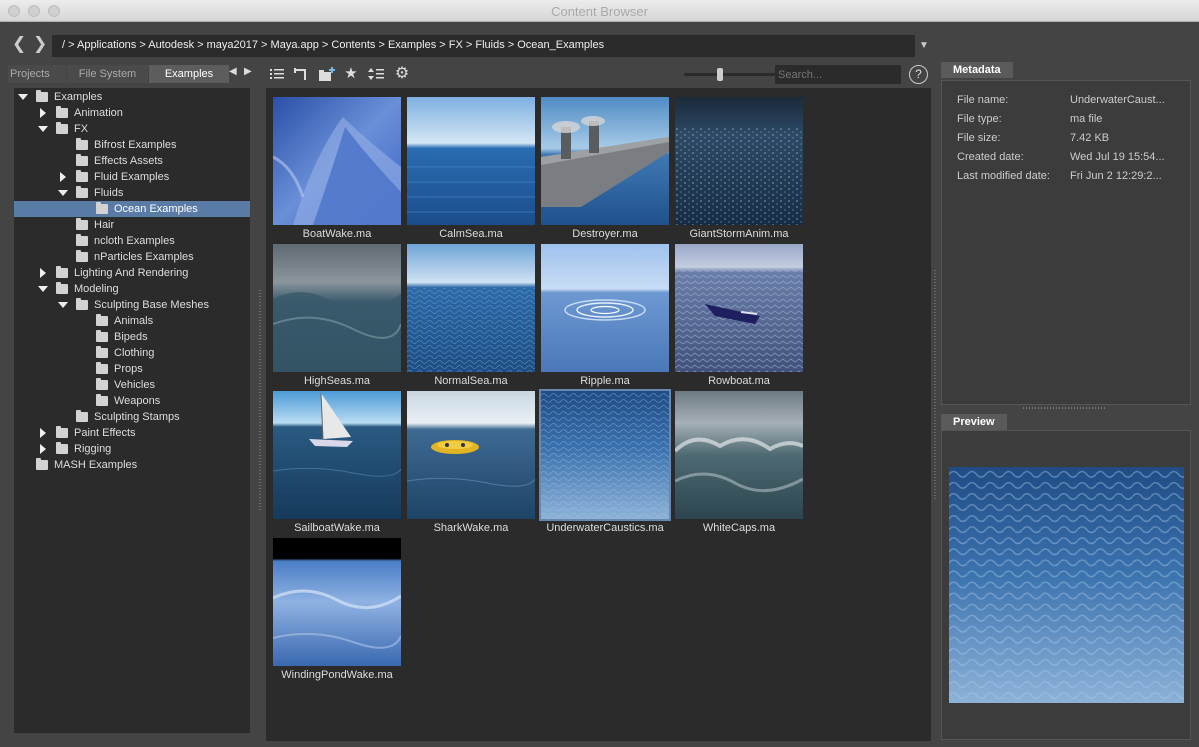 This screenshot has width=1199, height=747. What do you see at coordinates (40, 44) in the screenshot?
I see `forward-arrow-icon: ❯` at bounding box center [40, 44].